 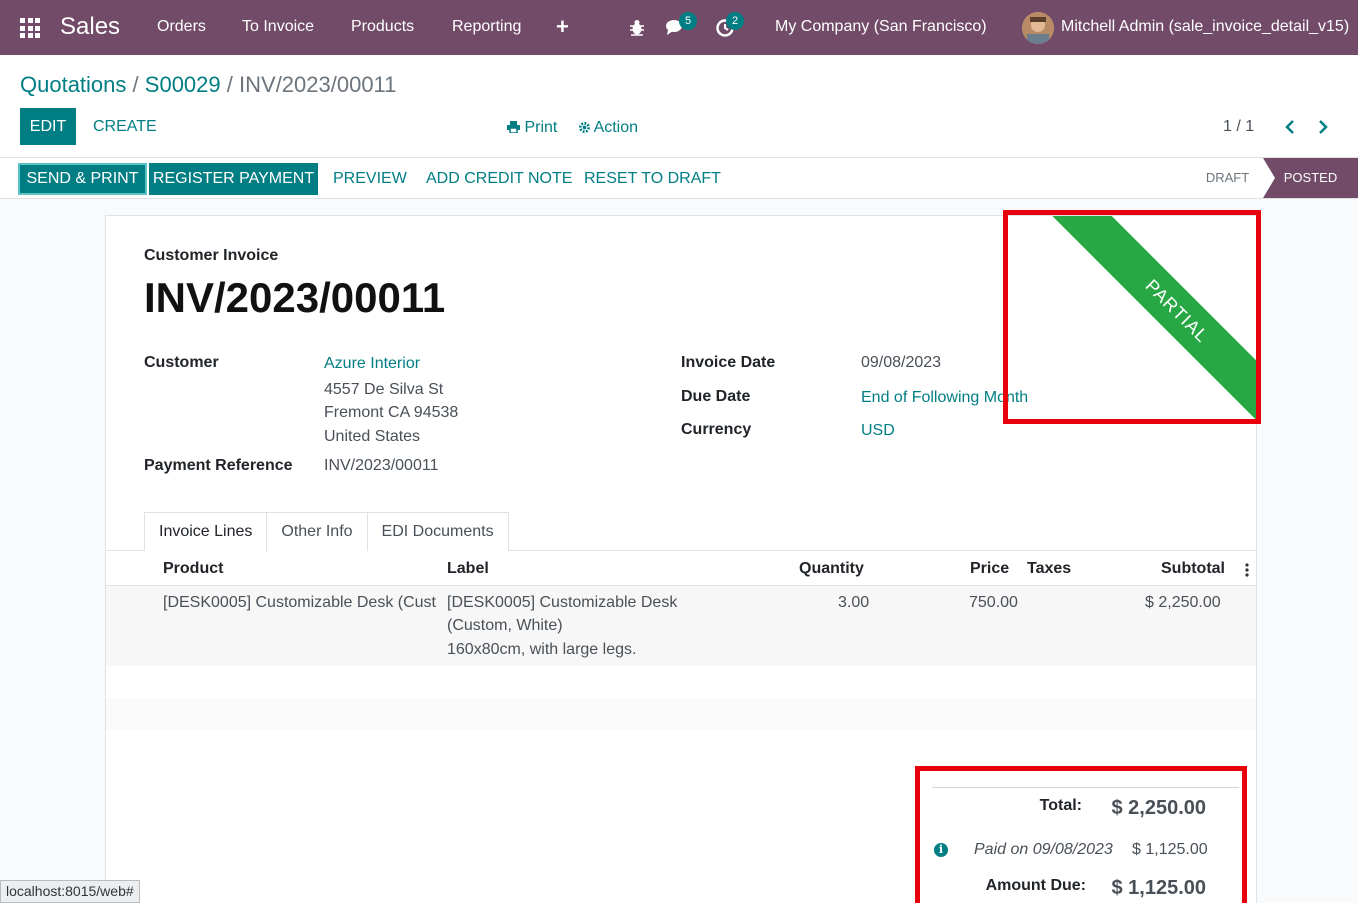 What do you see at coordinates (681, 714) in the screenshot?
I see `empty-table-row` at bounding box center [681, 714].